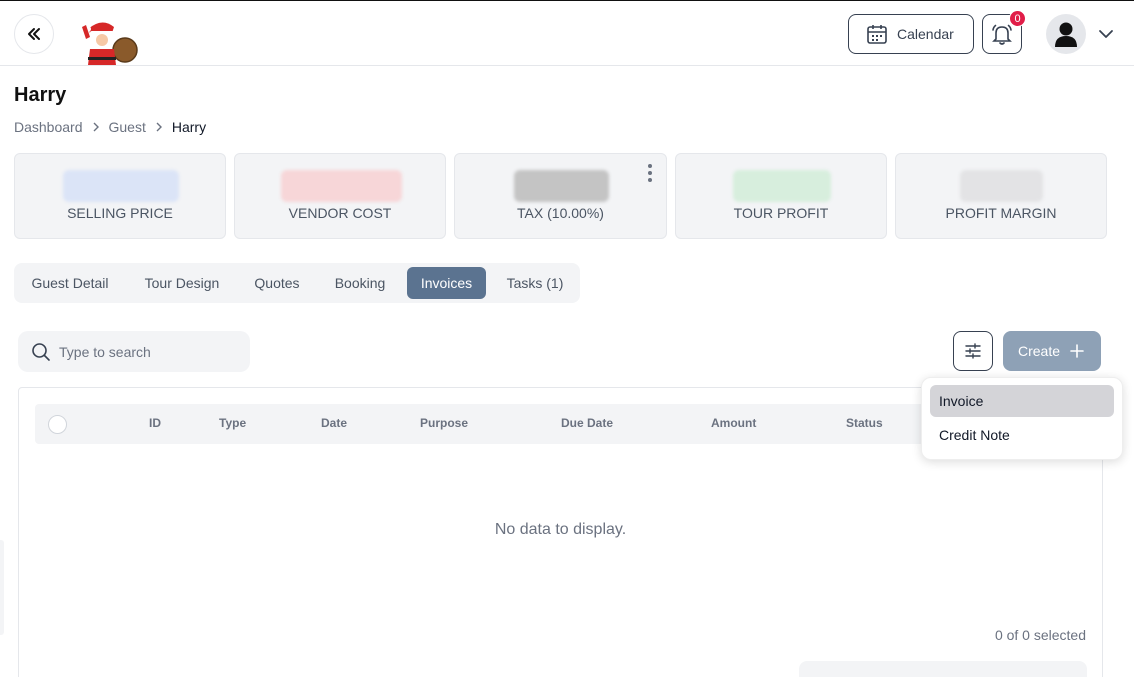 The width and height of the screenshot is (1134, 677). I want to click on create-label: Create, so click(1039, 351).